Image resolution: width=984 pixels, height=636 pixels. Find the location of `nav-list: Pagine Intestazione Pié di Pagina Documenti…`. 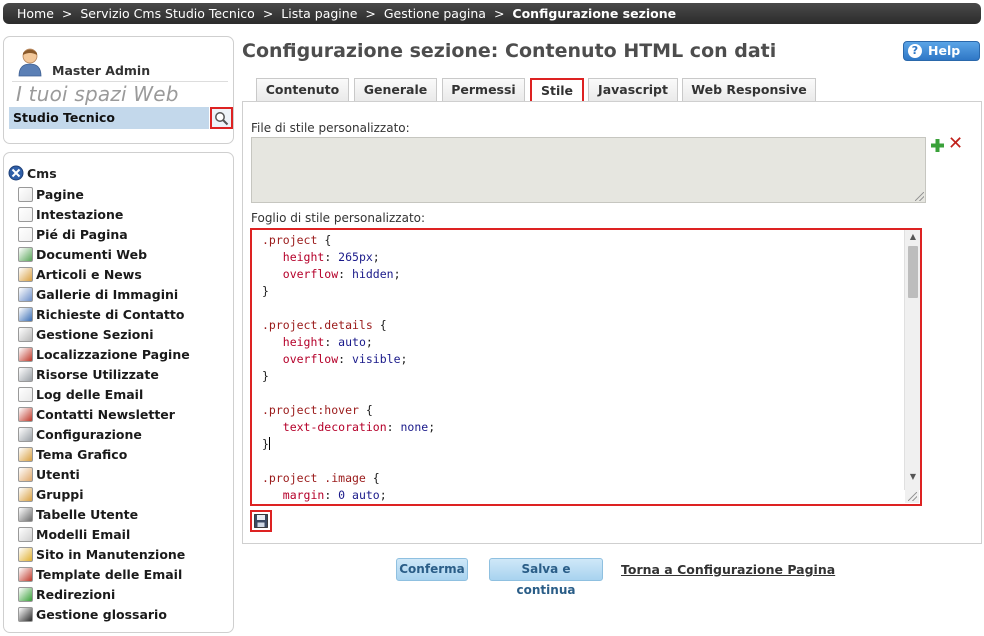

nav-list: Pagine Intestazione Pié di Pagina Documenti… is located at coordinates (104, 404).